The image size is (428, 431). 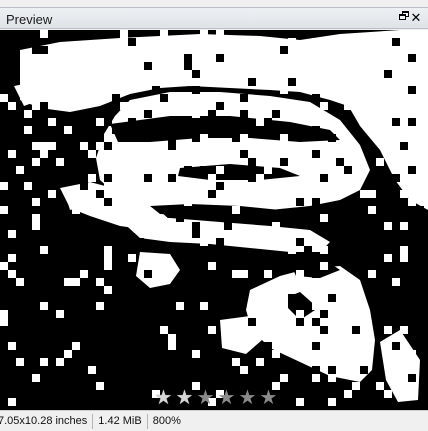 I want to click on restore-window-icon, so click(x=400, y=18).